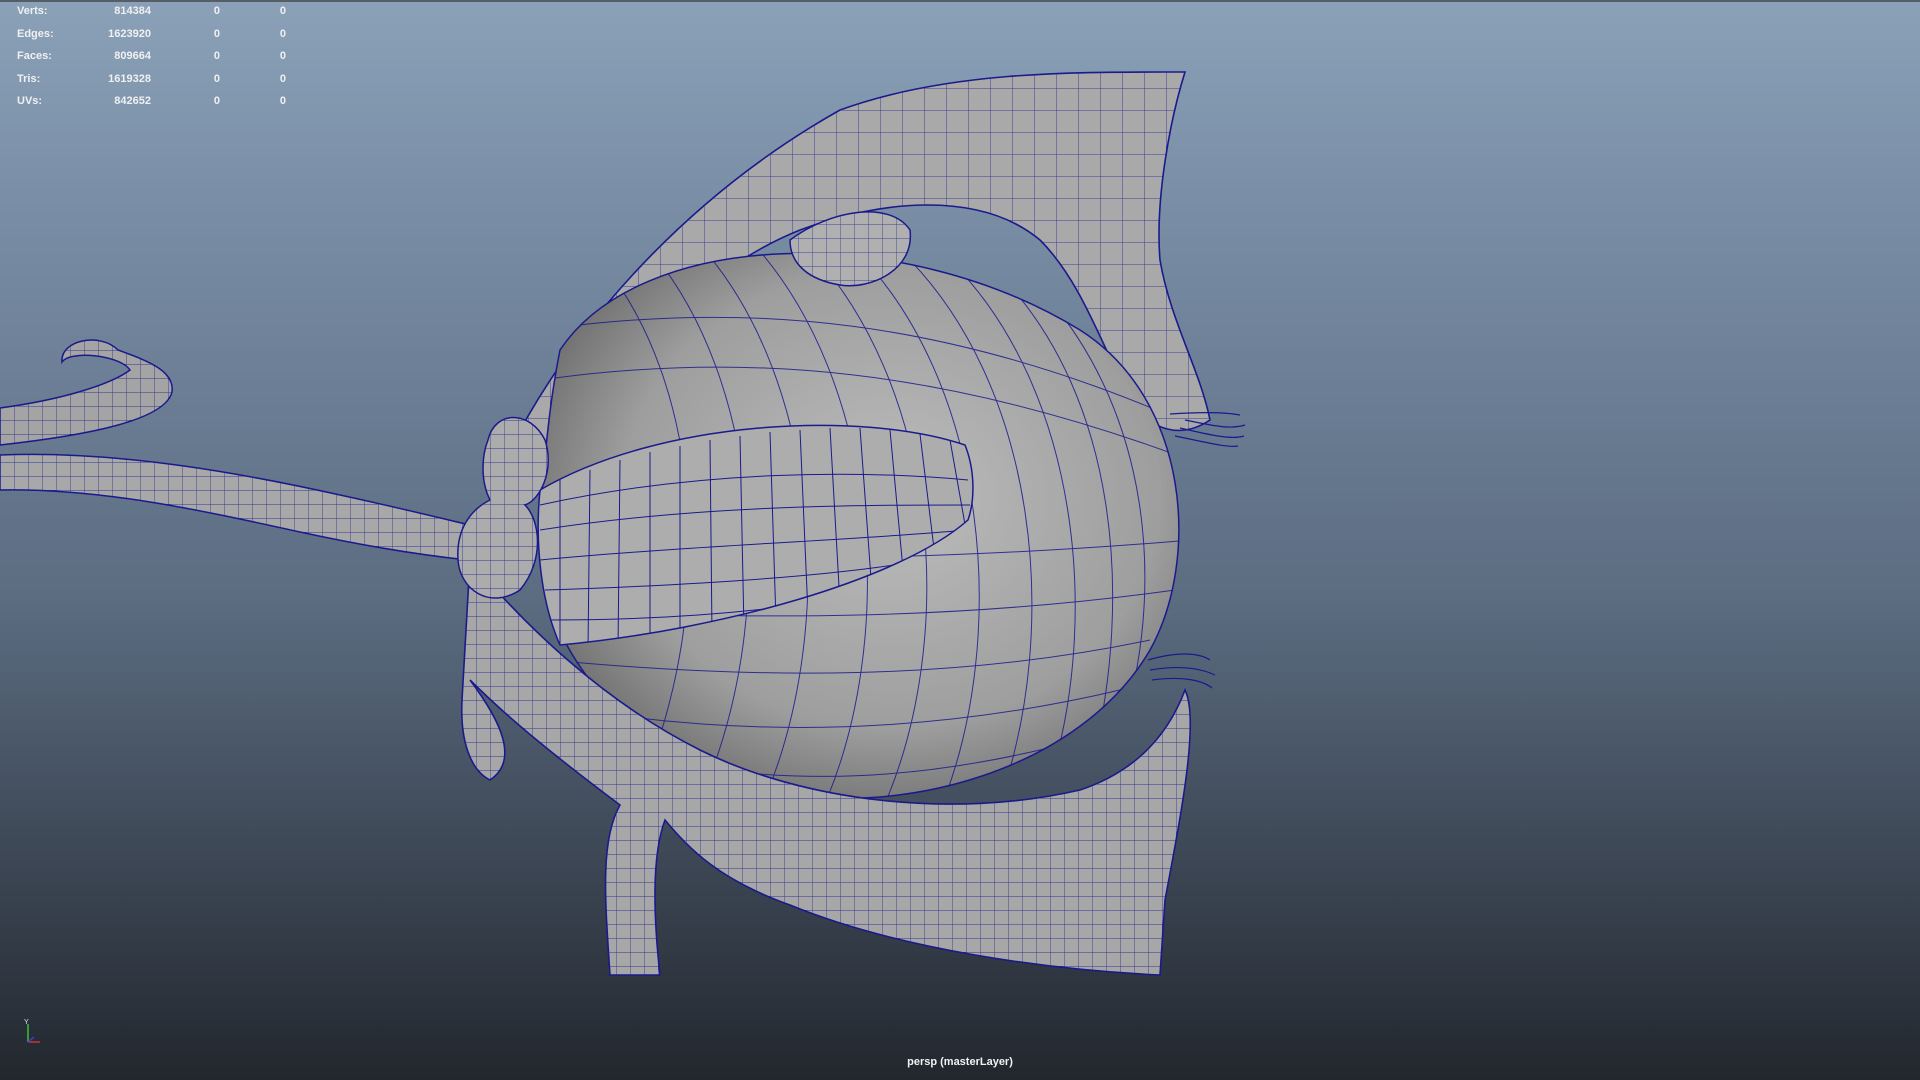  Describe the element at coordinates (960, 1062) in the screenshot. I see `camera-name-label: persp (masterLayer)` at that location.